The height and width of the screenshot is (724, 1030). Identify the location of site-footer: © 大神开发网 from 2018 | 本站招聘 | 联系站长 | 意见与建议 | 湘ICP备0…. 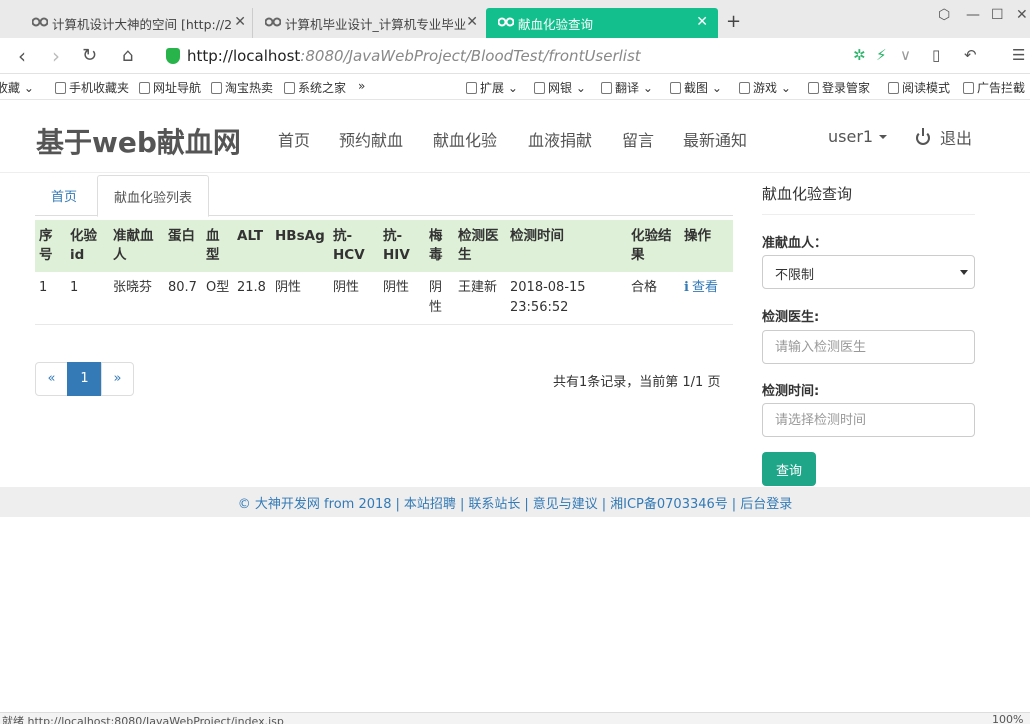
(515, 502).